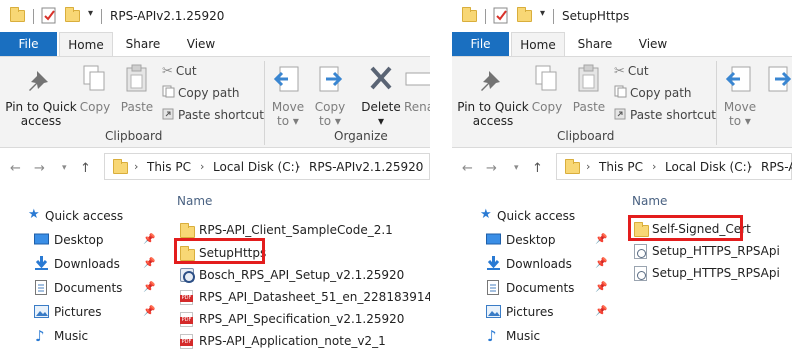 This screenshot has width=792, height=351. Describe the element at coordinates (137, 107) in the screenshot. I see `paste-label: Paste` at that location.